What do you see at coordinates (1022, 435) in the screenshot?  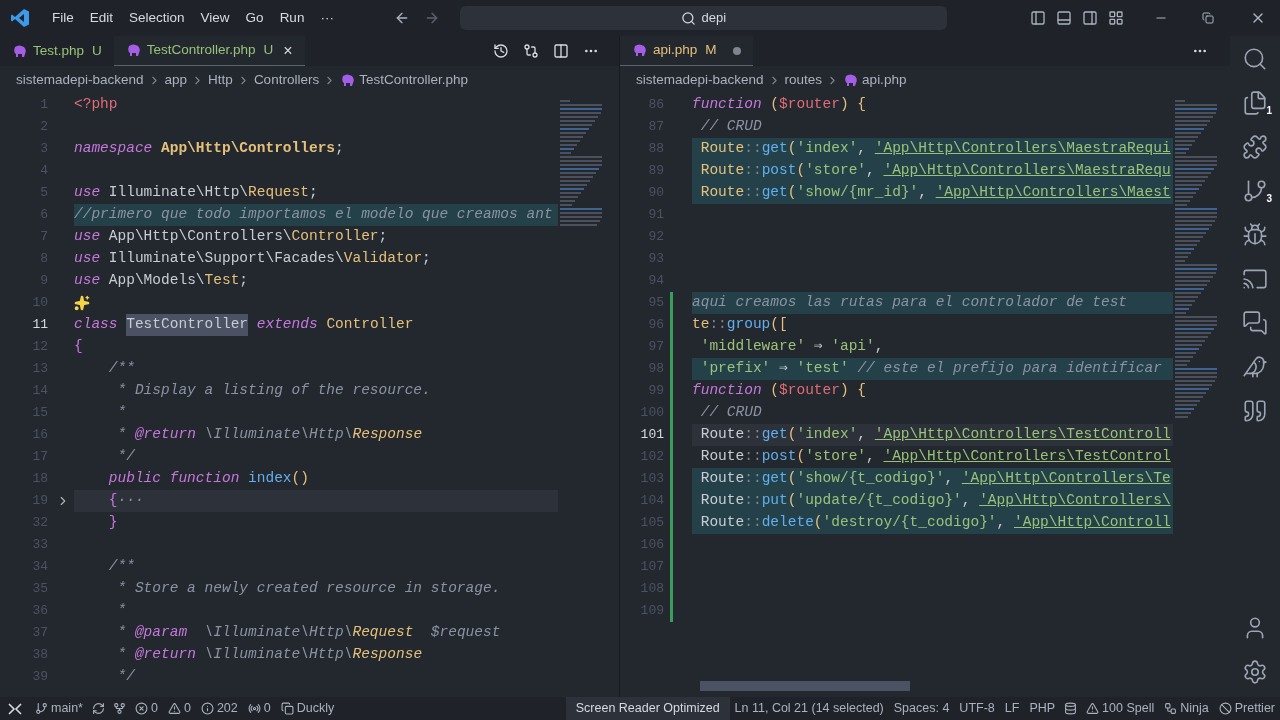 I see `code-token: 'App\Http\Controllers\TestControll` at bounding box center [1022, 435].